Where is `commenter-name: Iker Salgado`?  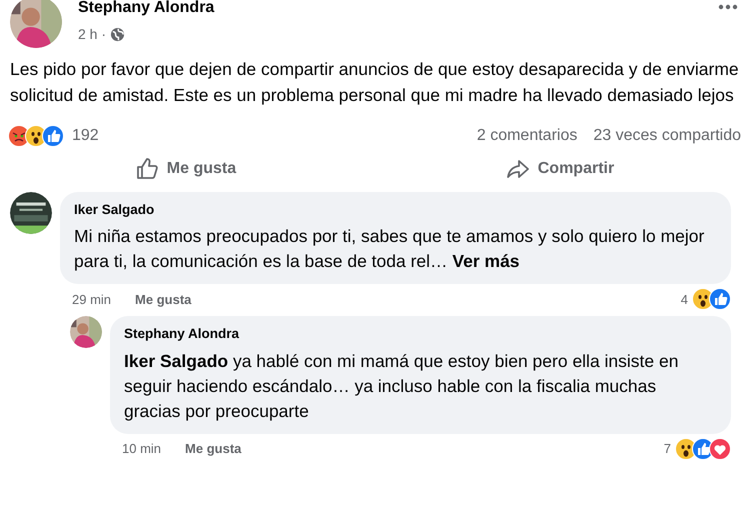
commenter-name: Iker Salgado is located at coordinates (395, 210).